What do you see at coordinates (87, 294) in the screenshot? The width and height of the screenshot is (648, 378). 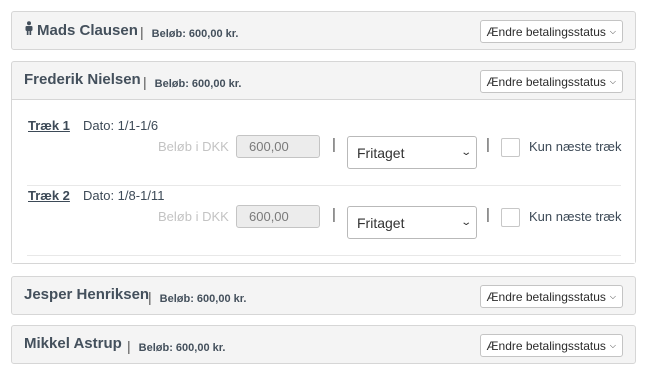 I see `participant-name: Jesper Henriksen` at bounding box center [87, 294].